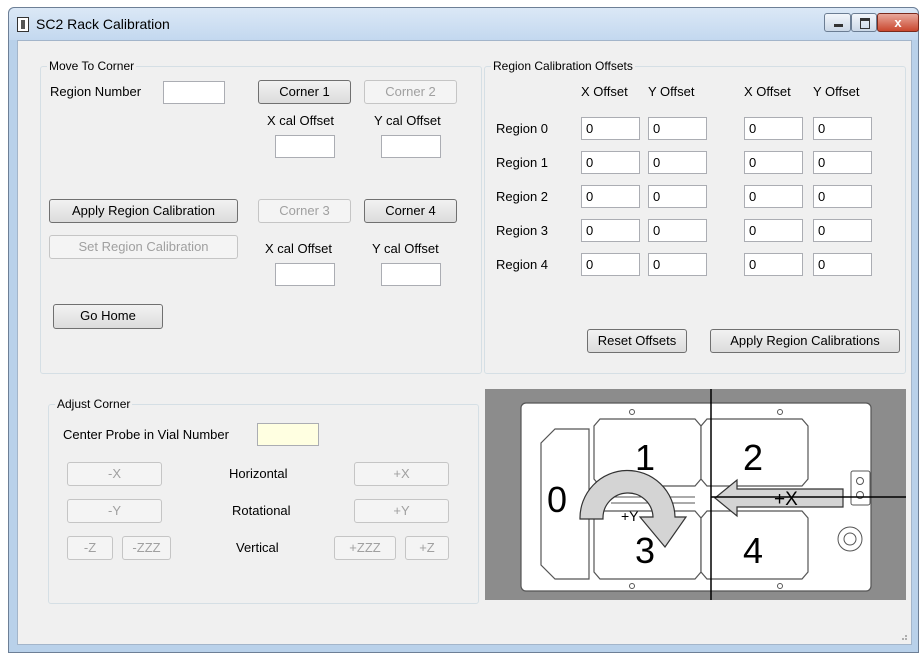  What do you see at coordinates (407, 120) in the screenshot?
I see `y-cal-offset-label-top: Y cal Offset` at bounding box center [407, 120].